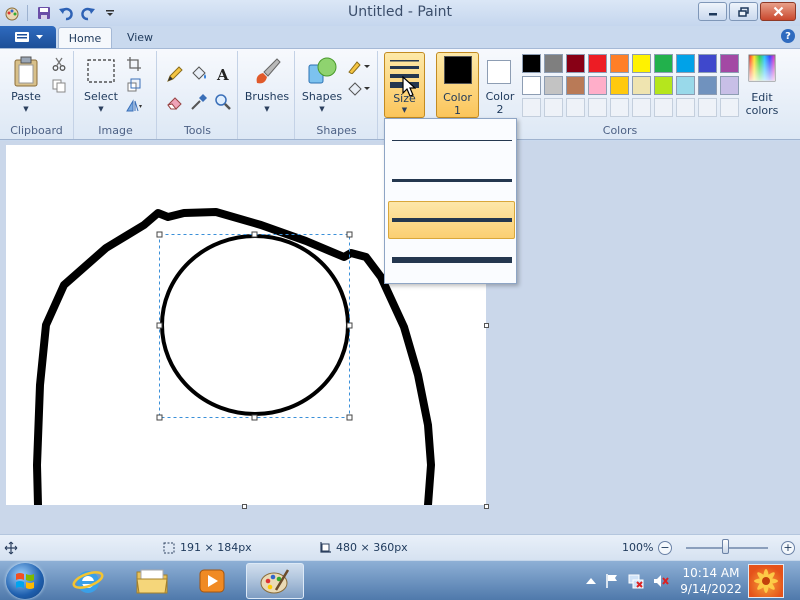  Describe the element at coordinates (451, 260) in the screenshot. I see `size-option-8px` at that location.